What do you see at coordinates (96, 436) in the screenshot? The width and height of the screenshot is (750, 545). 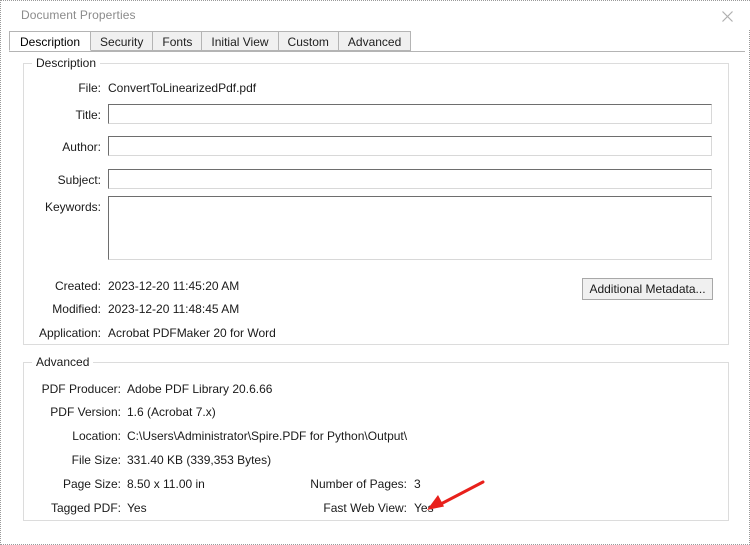 I see `location-label: Location:` at bounding box center [96, 436].